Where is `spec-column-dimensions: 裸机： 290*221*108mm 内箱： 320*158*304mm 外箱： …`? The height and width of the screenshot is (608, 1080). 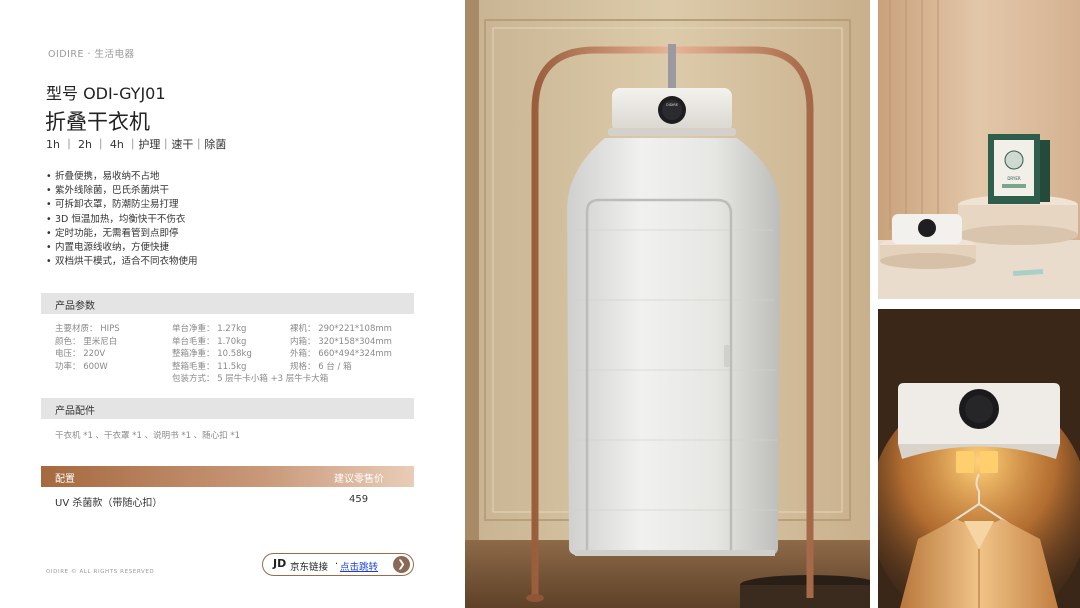
spec-column-dimensions: 裸机： 290*221*108mm 内箱： 320*158*304mm 外箱： … is located at coordinates (341, 348).